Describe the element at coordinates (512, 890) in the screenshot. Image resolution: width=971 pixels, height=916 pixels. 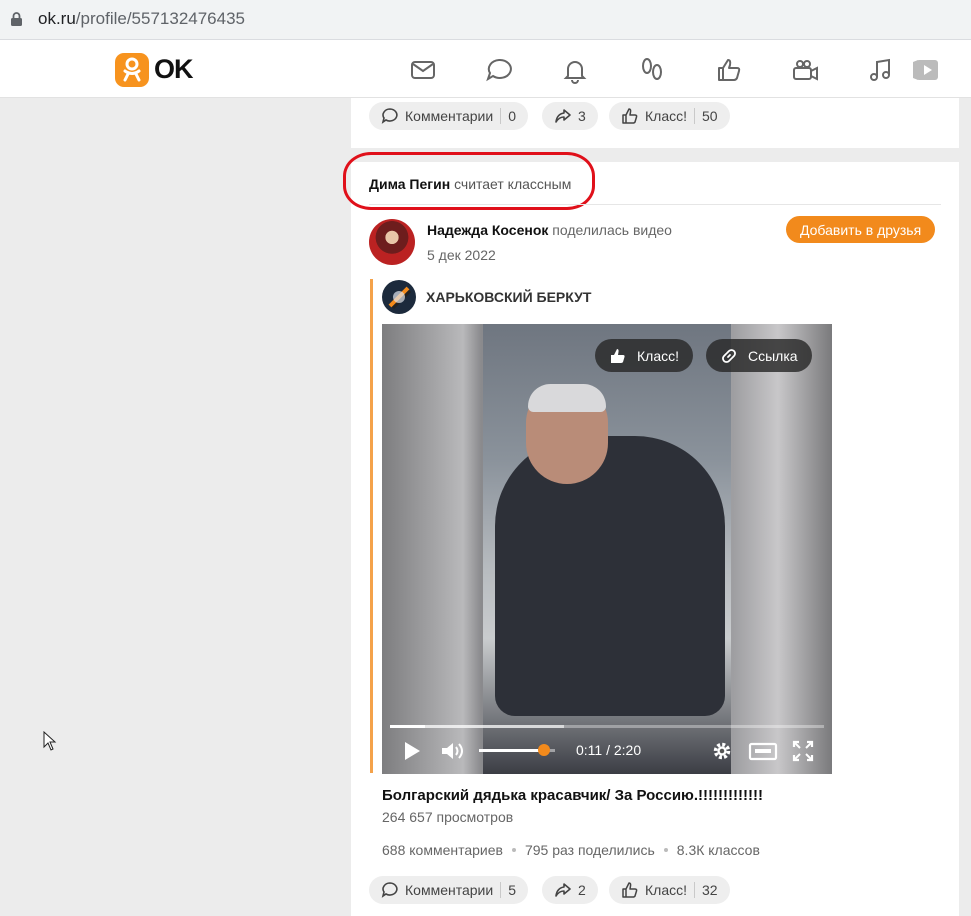
I see `comments-count: 5` at that location.